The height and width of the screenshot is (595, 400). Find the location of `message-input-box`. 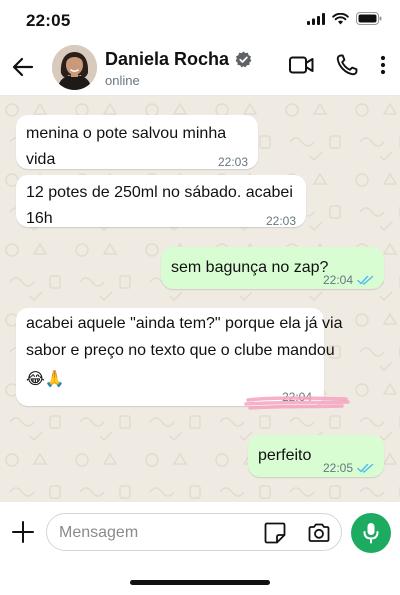

message-input-box is located at coordinates (194, 532).